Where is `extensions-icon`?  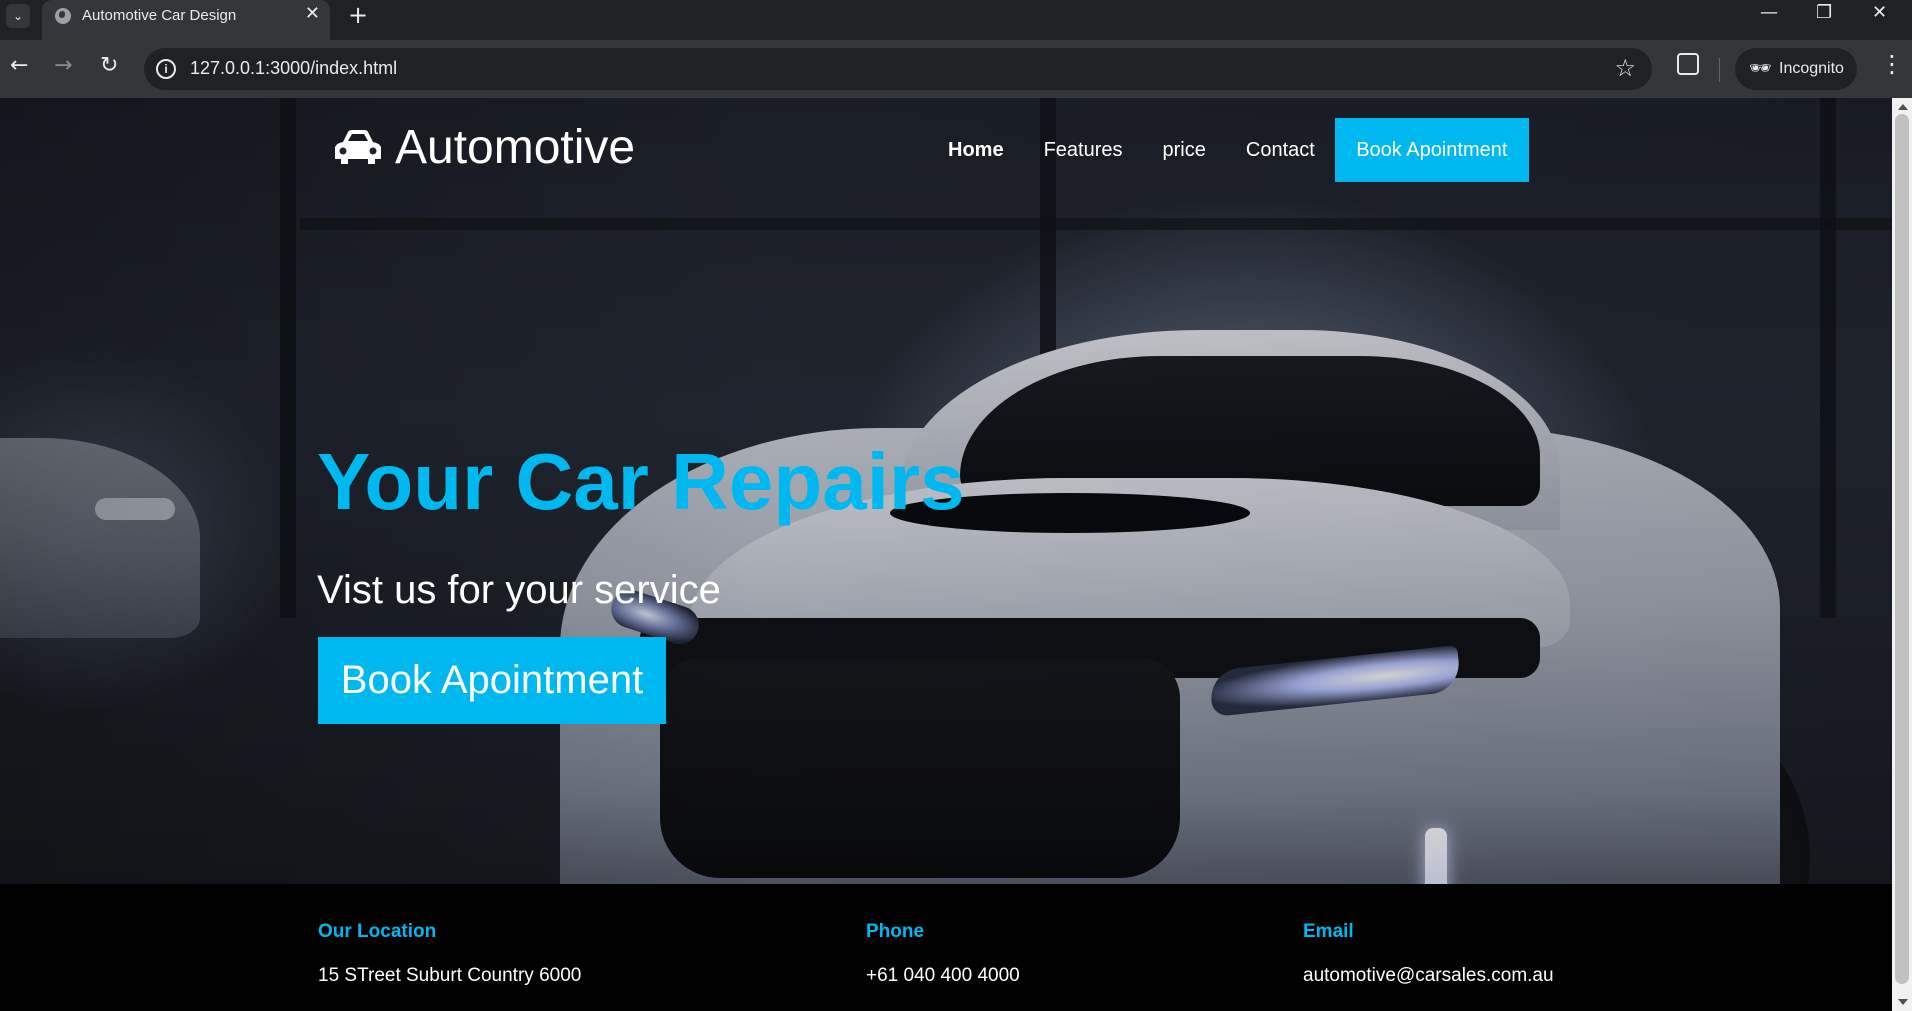
extensions-icon is located at coordinates (1688, 64).